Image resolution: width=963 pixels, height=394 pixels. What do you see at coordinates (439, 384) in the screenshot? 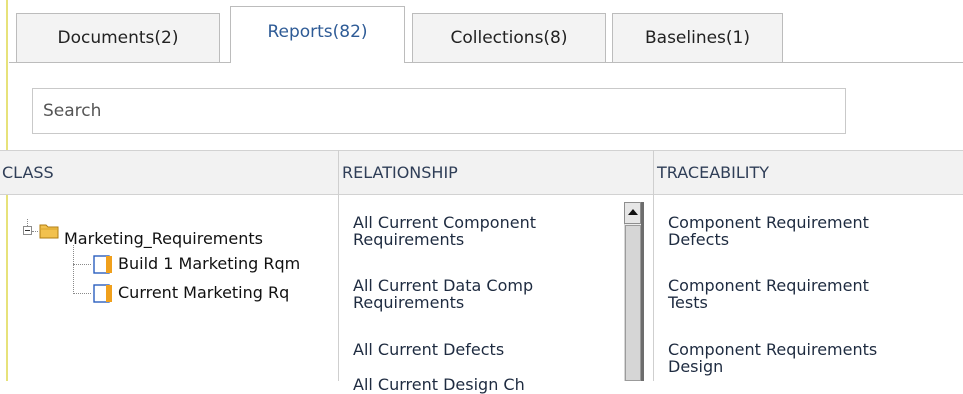
I see `list-item: All Current Design Ch` at bounding box center [439, 384].